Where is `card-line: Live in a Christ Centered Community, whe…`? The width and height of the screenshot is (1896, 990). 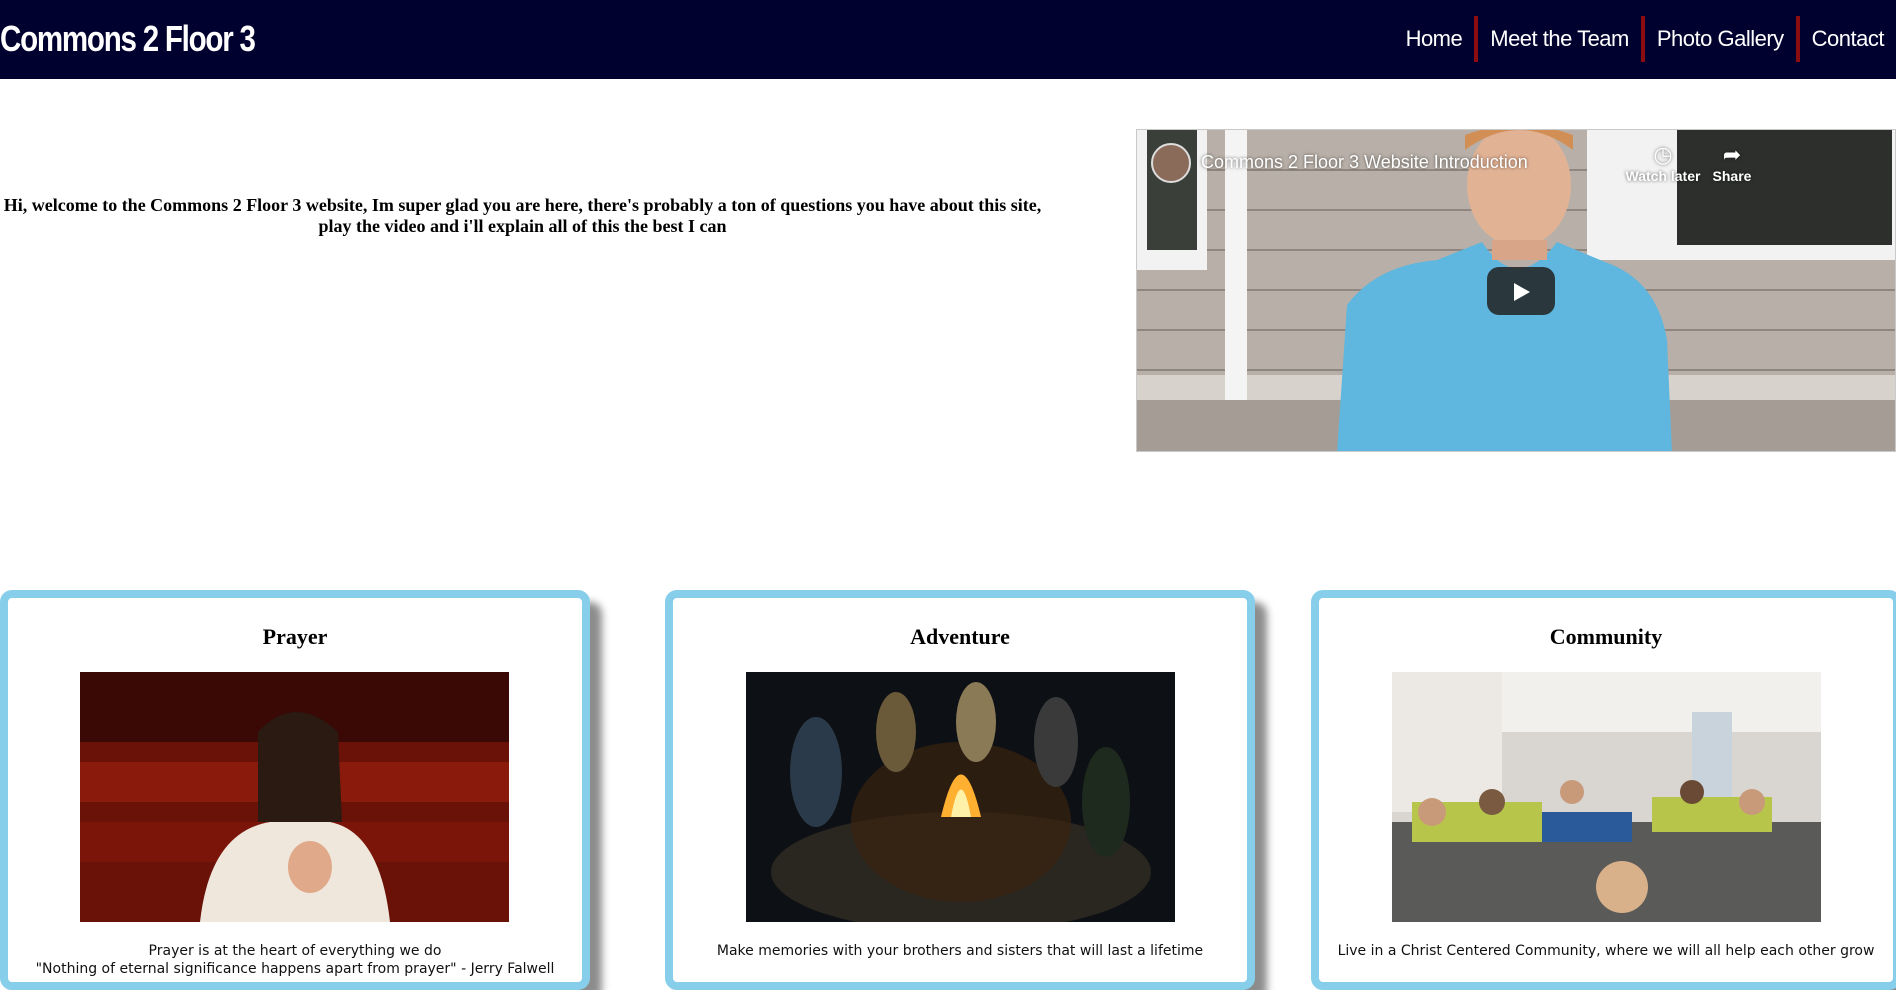 card-line: Live in a Christ Centered Community, whe… is located at coordinates (1606, 951).